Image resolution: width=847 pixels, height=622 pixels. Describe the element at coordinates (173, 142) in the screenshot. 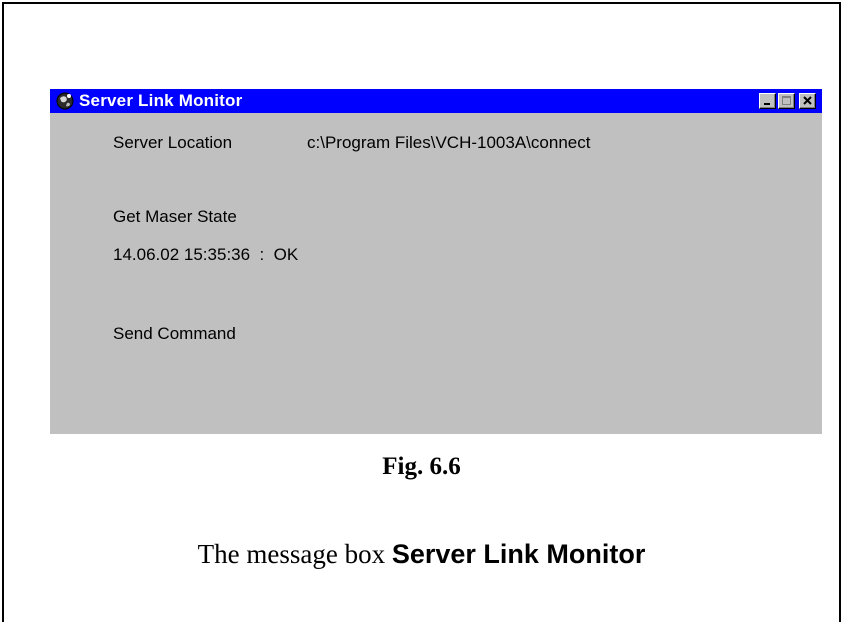

I see `server-location-label: Server Location` at that location.